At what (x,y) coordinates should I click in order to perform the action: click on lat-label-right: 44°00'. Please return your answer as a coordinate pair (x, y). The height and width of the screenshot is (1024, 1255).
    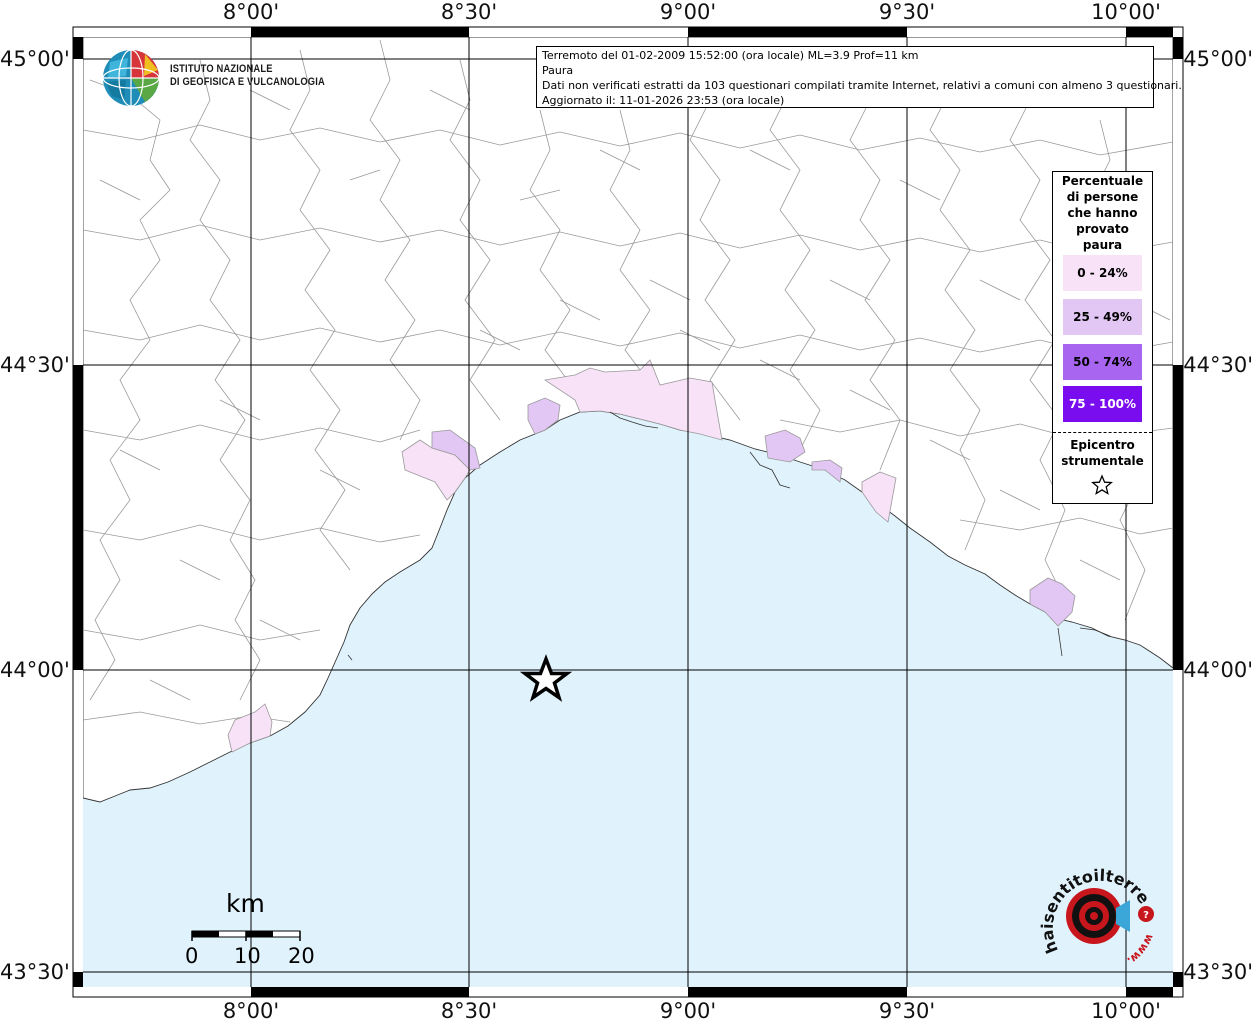
    Looking at the image, I should click on (1218, 670).